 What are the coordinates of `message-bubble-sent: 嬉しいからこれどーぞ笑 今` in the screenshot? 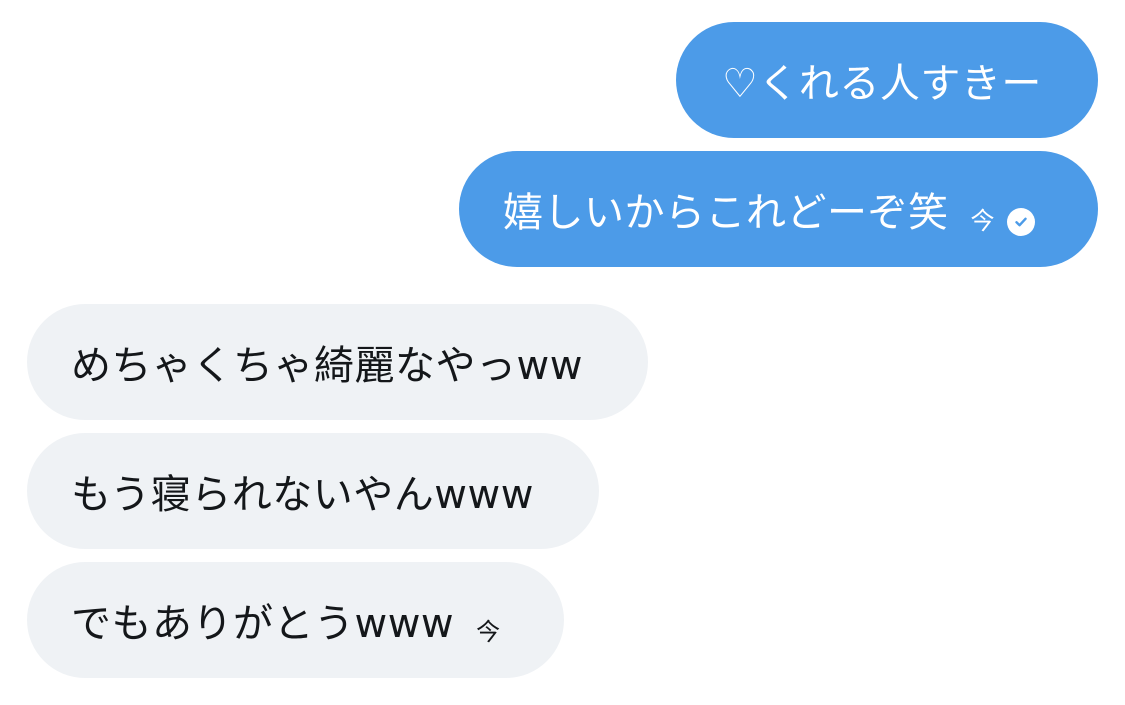 It's located at (778, 209).